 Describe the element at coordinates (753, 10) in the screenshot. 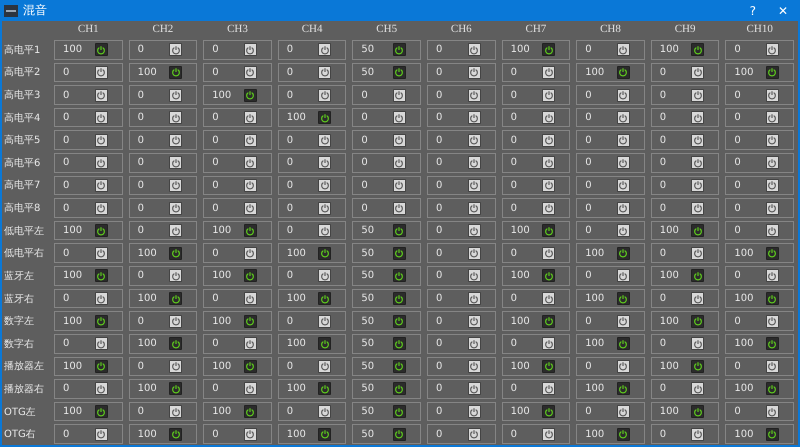

I see `help-button: ?` at that location.